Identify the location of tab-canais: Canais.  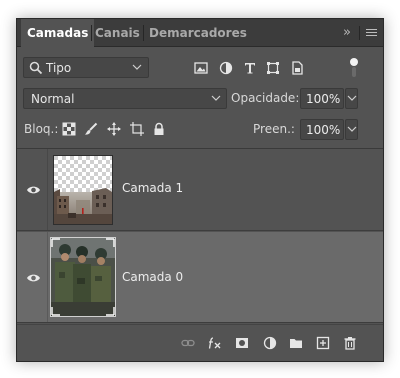
(117, 33).